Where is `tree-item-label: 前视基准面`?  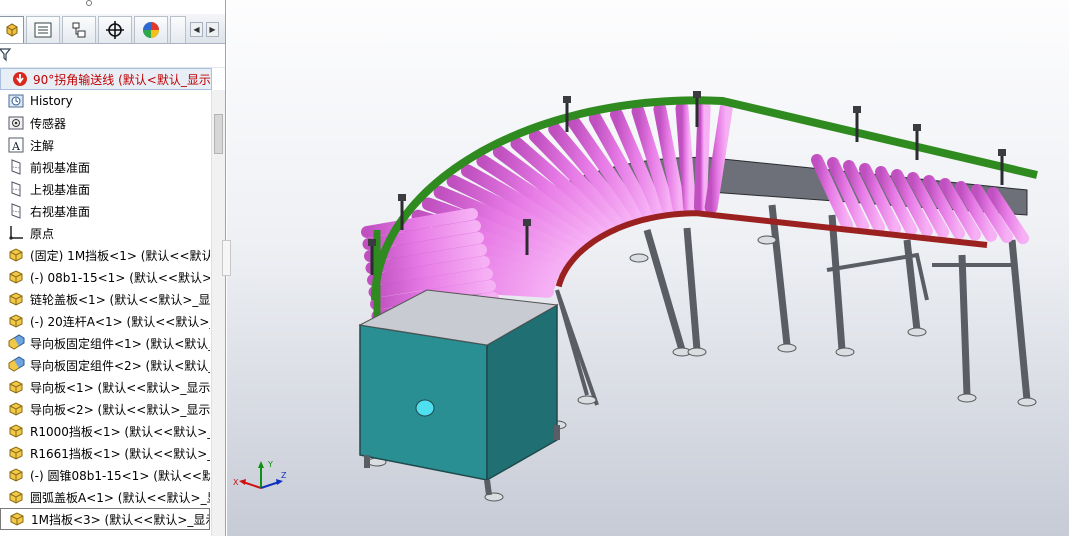
tree-item-label: 前视基准面 is located at coordinates (60, 167).